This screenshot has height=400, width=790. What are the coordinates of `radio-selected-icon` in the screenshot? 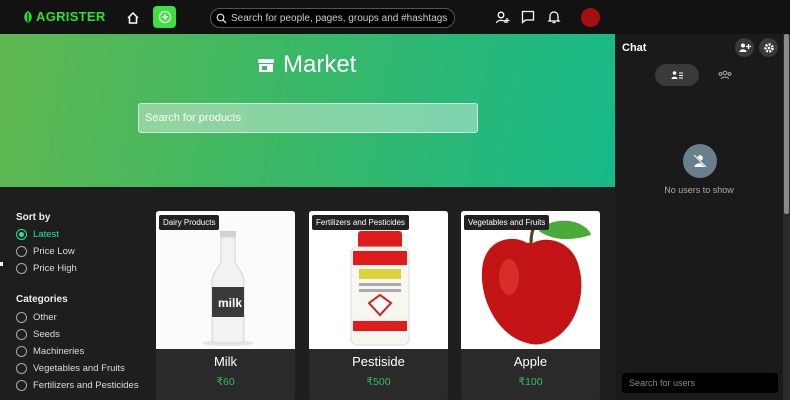 It's located at (21, 234).